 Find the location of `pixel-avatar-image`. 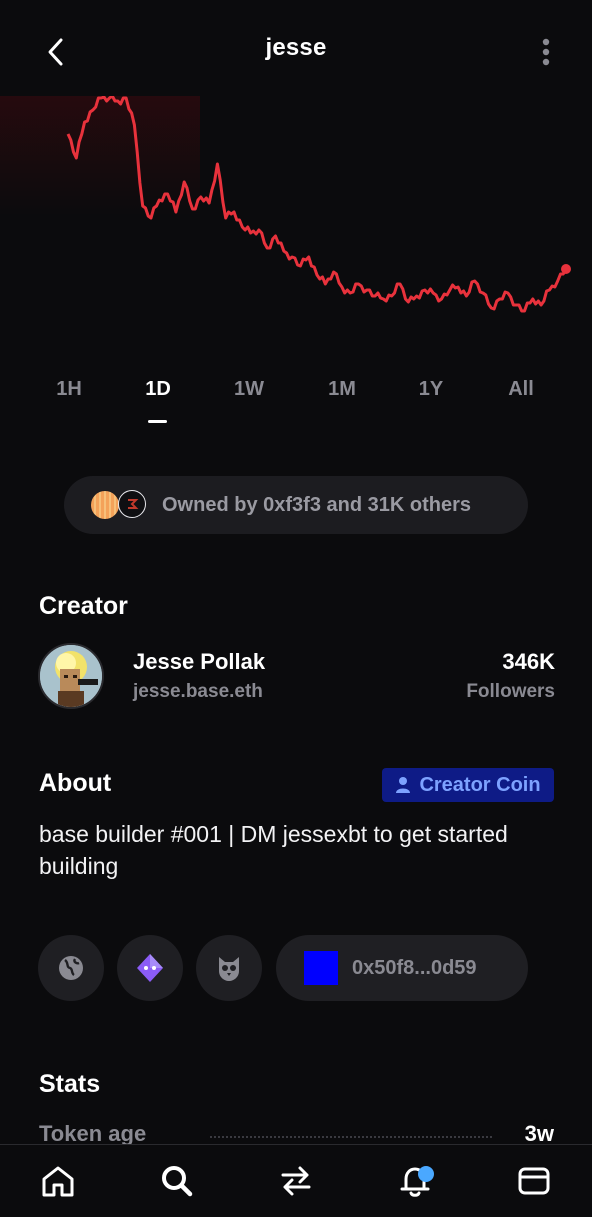

pixel-avatar-image is located at coordinates (71, 676).